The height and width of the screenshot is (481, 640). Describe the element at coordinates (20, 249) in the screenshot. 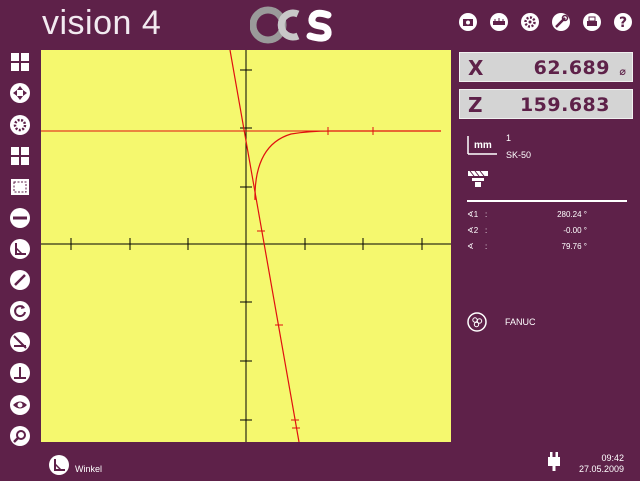

I see `angle-icon` at that location.